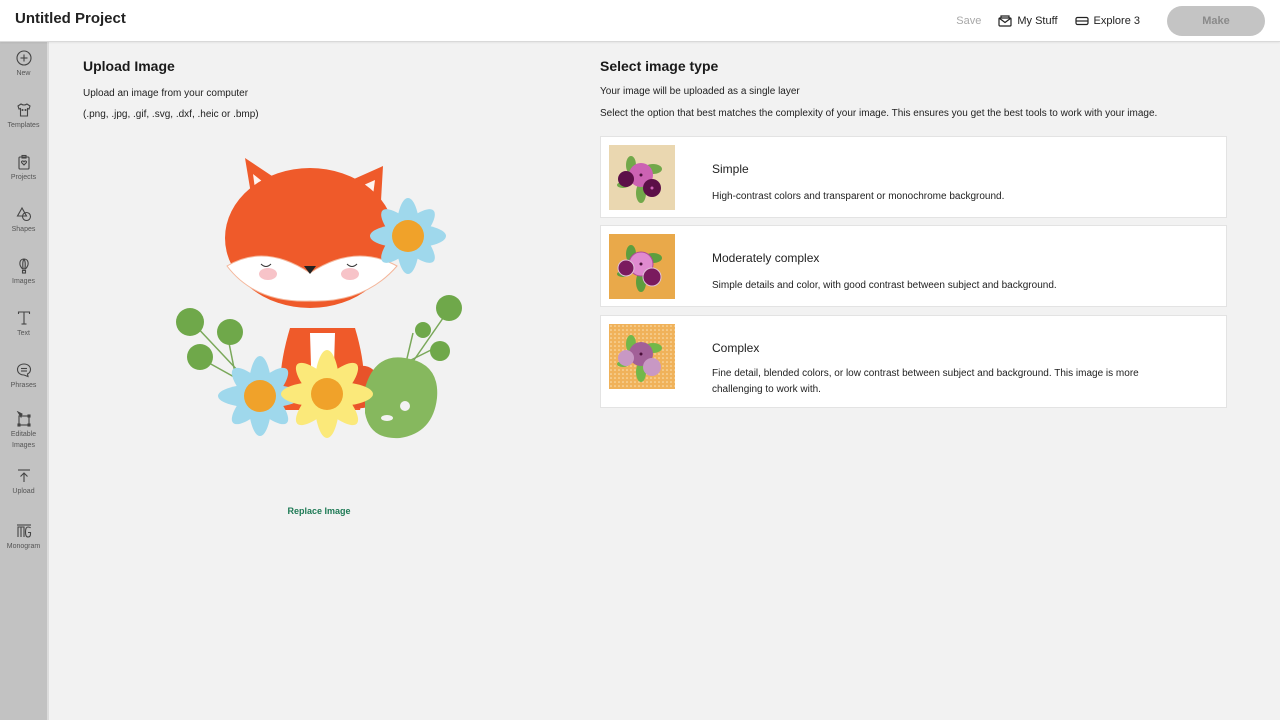 This screenshot has width=1280, height=720. Describe the element at coordinates (659, 66) in the screenshot. I see `image-type-title: Select image type` at that location.